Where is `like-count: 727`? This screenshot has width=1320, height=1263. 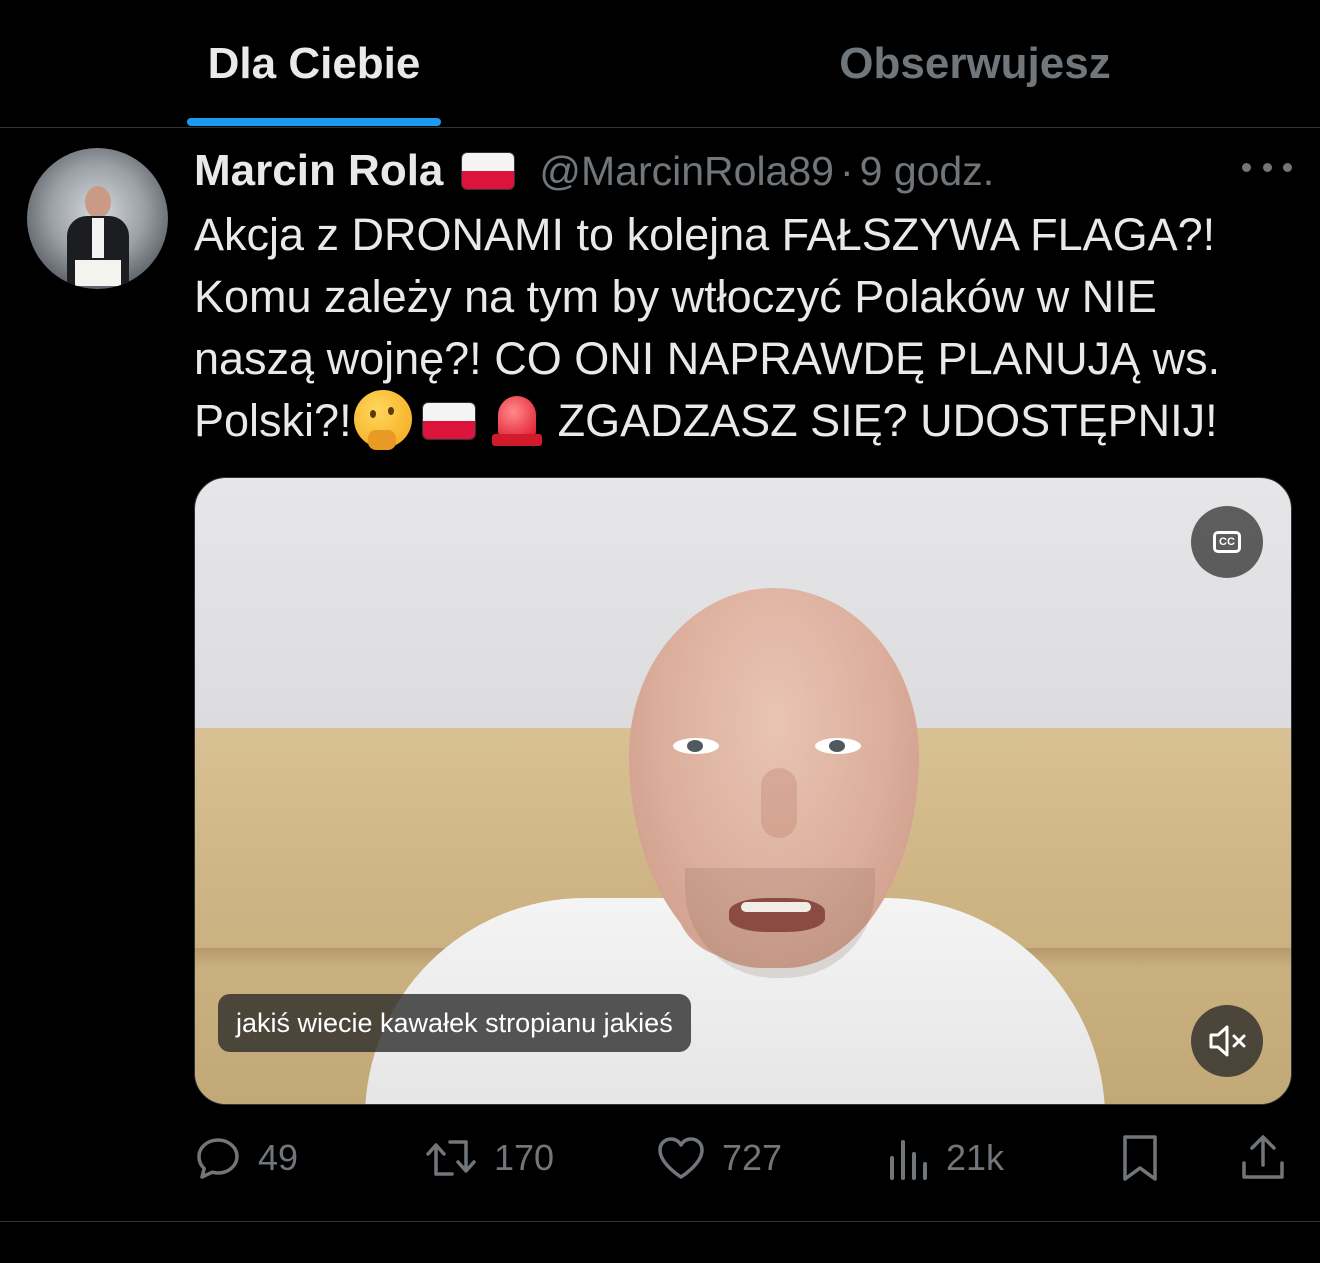 like-count: 727 is located at coordinates (752, 1157).